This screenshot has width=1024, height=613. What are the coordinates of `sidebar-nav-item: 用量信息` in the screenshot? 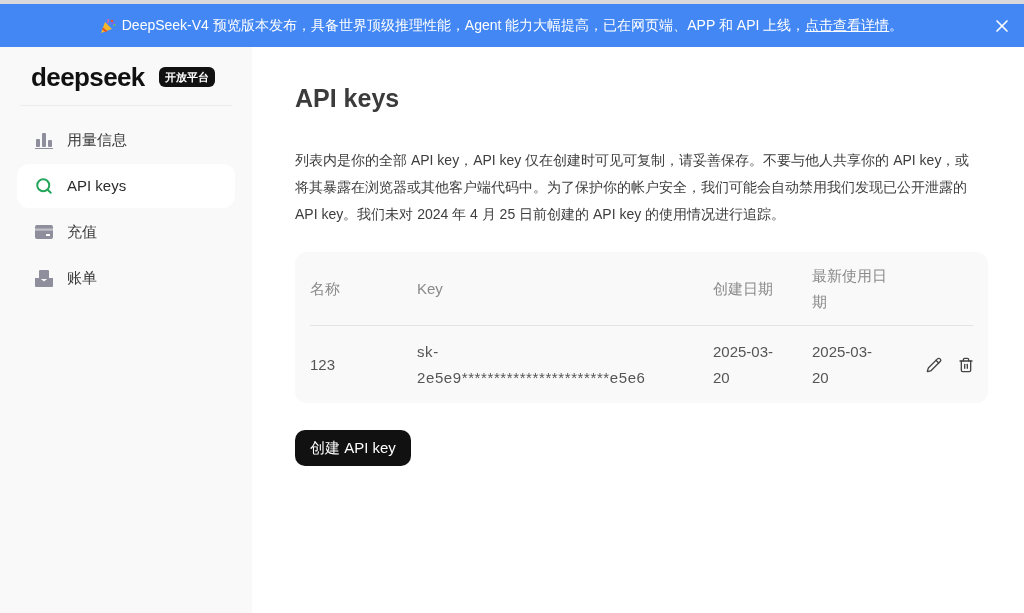 It's located at (126, 140).